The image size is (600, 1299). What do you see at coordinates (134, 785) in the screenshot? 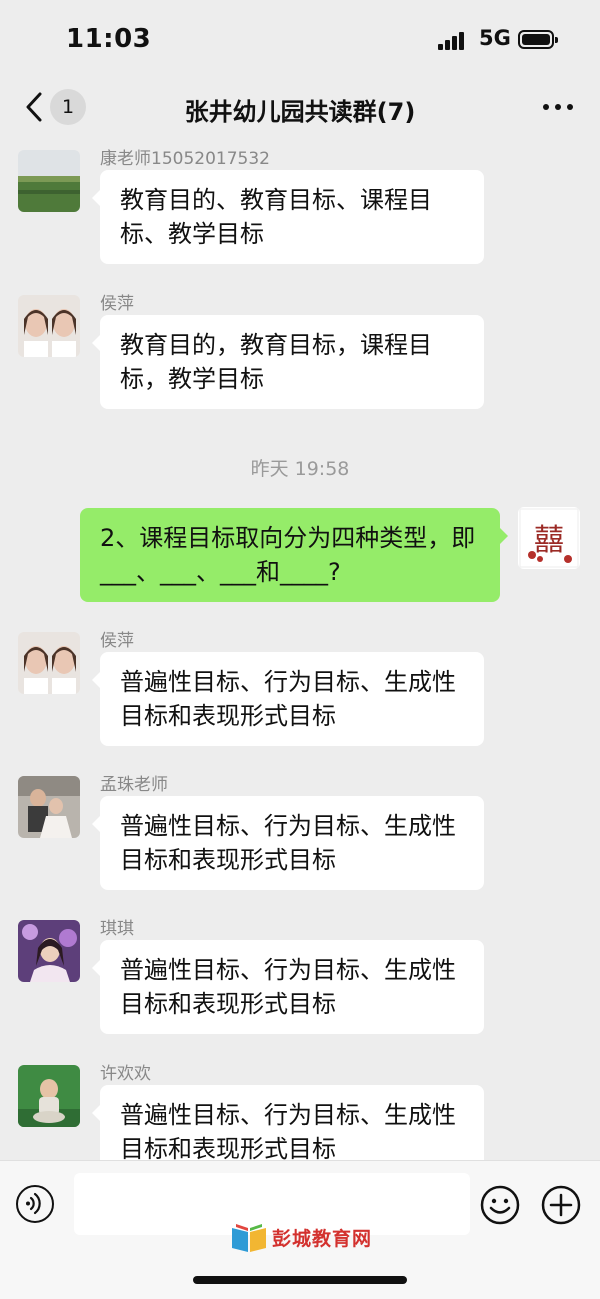
I see `sender-name: 孟珠老师` at bounding box center [134, 785].